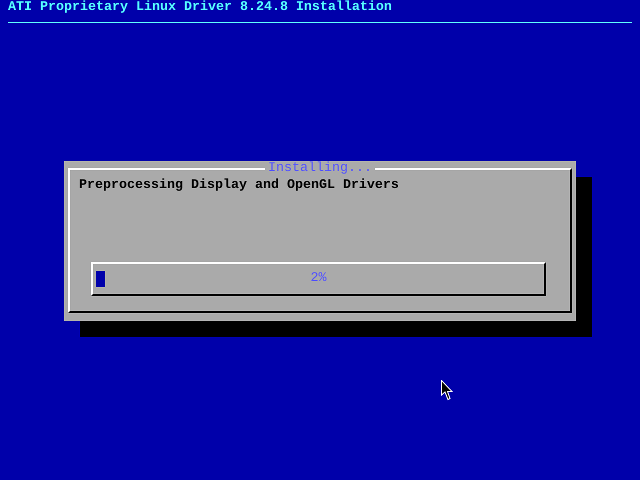 The width and height of the screenshot is (640, 480). What do you see at coordinates (200, 8) in the screenshot?
I see `screen-title: ATI Proprietary Linux Driver 8.24.8 Installation` at bounding box center [200, 8].